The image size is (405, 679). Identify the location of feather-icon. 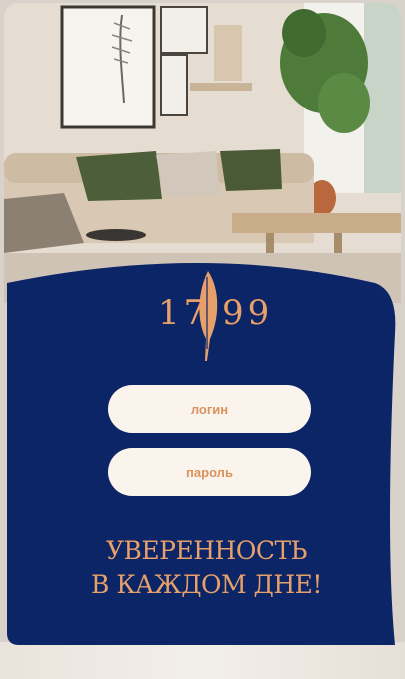
(208, 316).